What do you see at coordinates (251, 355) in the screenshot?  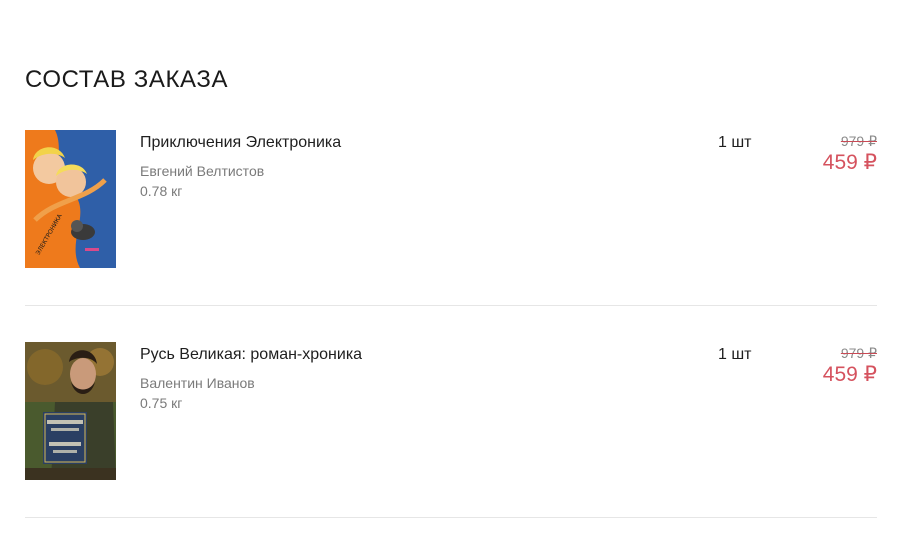 I see `book-title: Русь Великая: роман-хроника` at bounding box center [251, 355].